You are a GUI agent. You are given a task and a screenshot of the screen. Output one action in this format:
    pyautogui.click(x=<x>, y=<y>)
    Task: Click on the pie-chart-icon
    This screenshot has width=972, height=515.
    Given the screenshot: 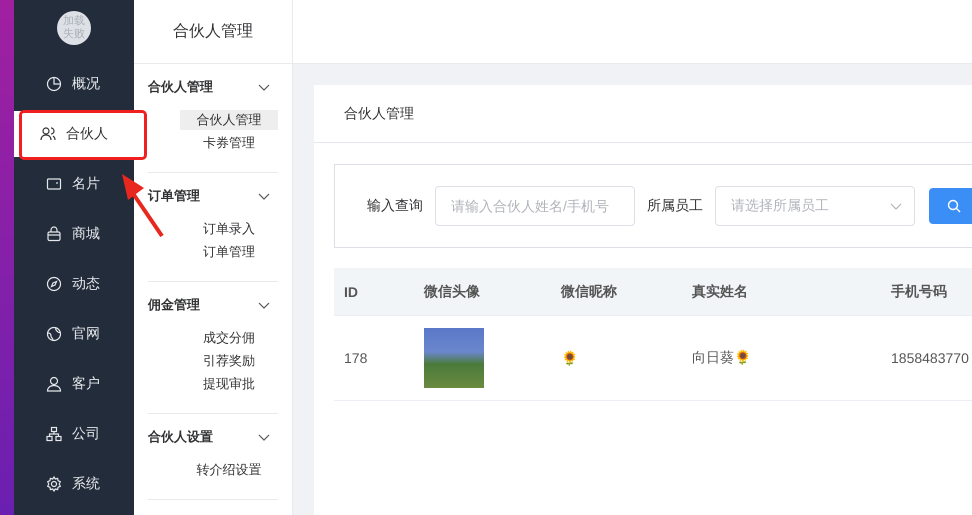 What is the action you would take?
    pyautogui.click(x=54, y=84)
    